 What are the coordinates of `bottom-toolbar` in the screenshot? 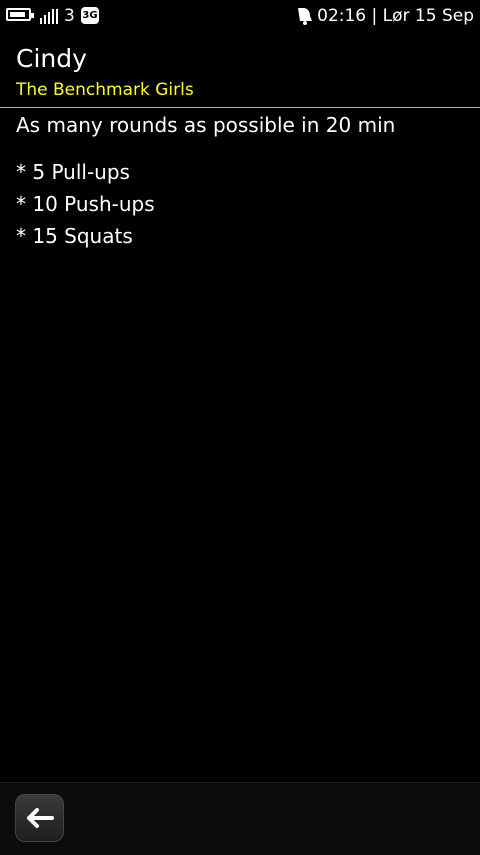 It's located at (240, 818).